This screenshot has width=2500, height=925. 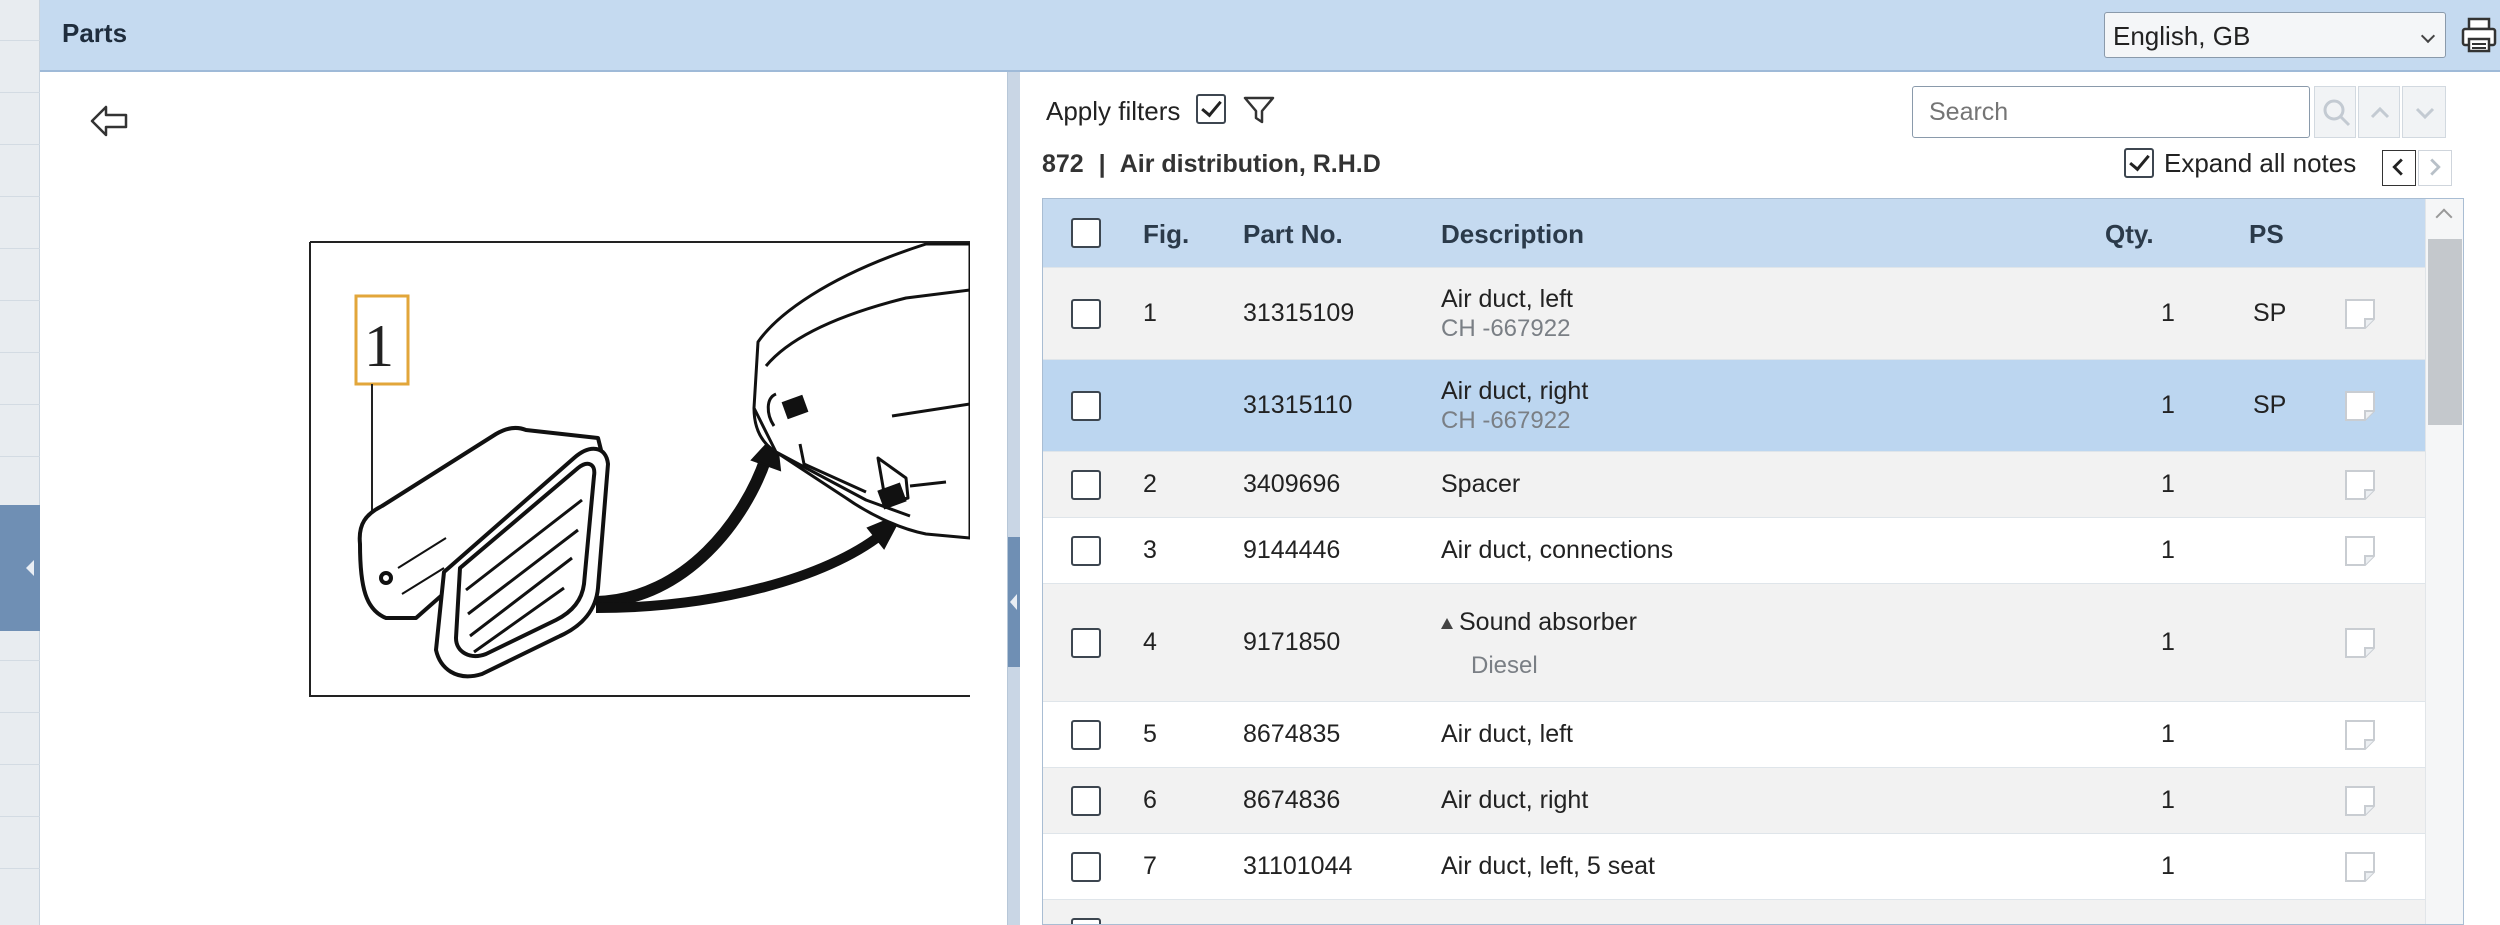 I want to click on column-qty: Qty., so click(x=2129, y=234).